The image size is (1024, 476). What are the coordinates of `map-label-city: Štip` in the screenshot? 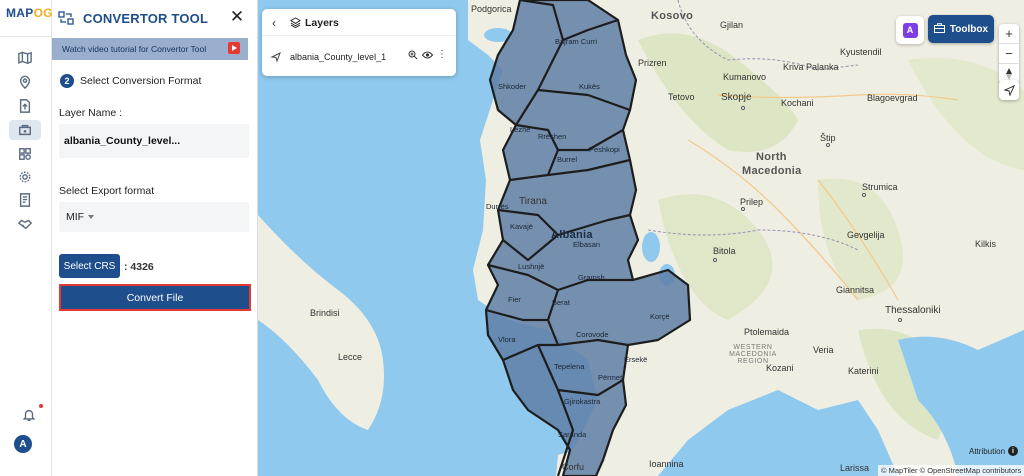 It's located at (828, 138).